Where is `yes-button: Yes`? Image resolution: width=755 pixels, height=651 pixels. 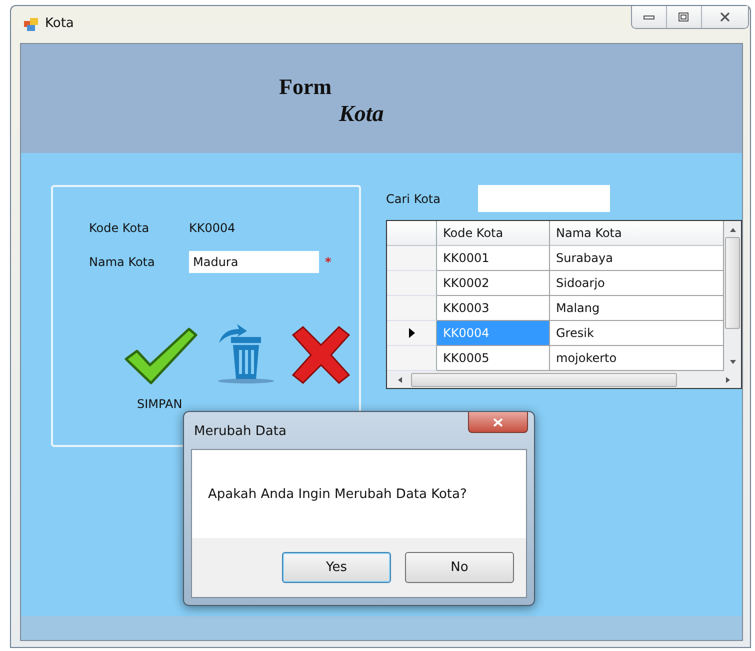
yes-button: Yes is located at coordinates (336, 567).